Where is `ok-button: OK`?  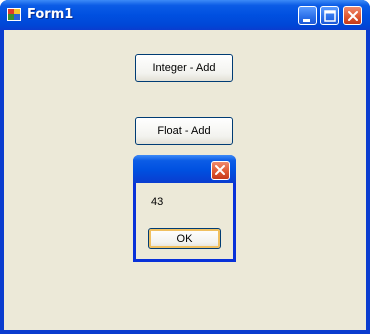 ok-button: OK is located at coordinates (184, 238).